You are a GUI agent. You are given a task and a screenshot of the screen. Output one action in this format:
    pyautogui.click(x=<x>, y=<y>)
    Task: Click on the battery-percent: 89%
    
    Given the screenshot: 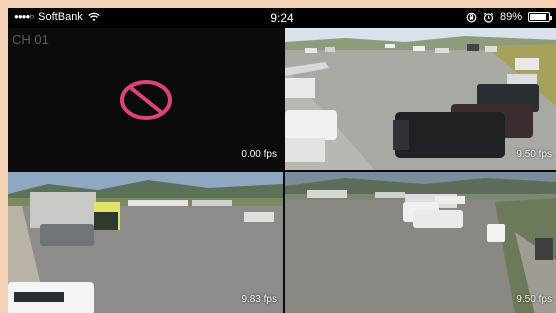 What is the action you would take?
    pyautogui.click(x=510, y=17)
    